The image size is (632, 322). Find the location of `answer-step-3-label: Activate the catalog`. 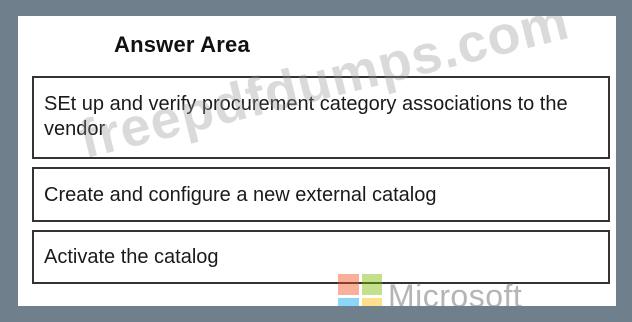

answer-step-3-label: Activate the catalog is located at coordinates (131, 257).